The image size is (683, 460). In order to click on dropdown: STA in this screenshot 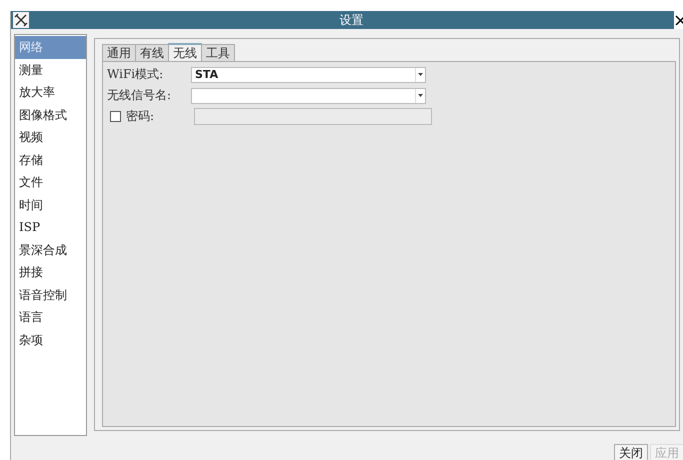, I will do `click(308, 74)`.